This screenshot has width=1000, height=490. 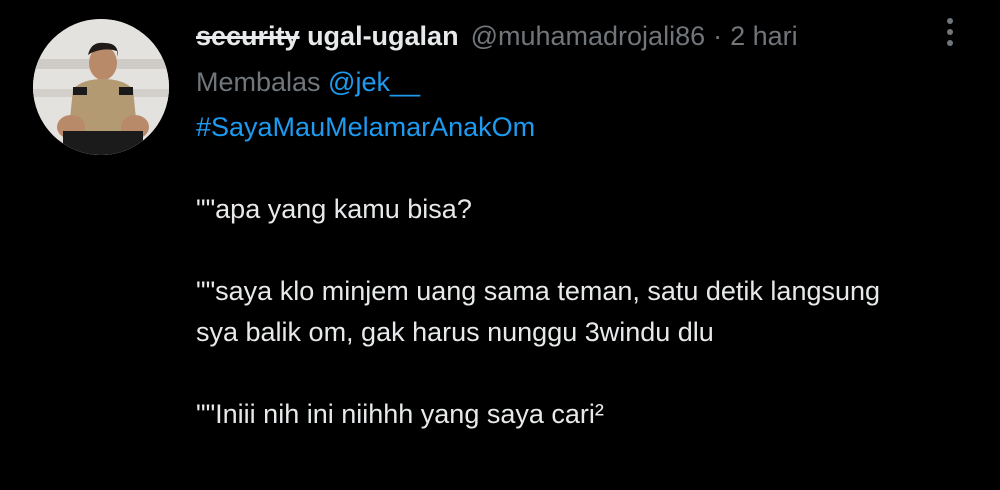 What do you see at coordinates (374, 82) in the screenshot?
I see `reply-mention-link: @jek__` at bounding box center [374, 82].